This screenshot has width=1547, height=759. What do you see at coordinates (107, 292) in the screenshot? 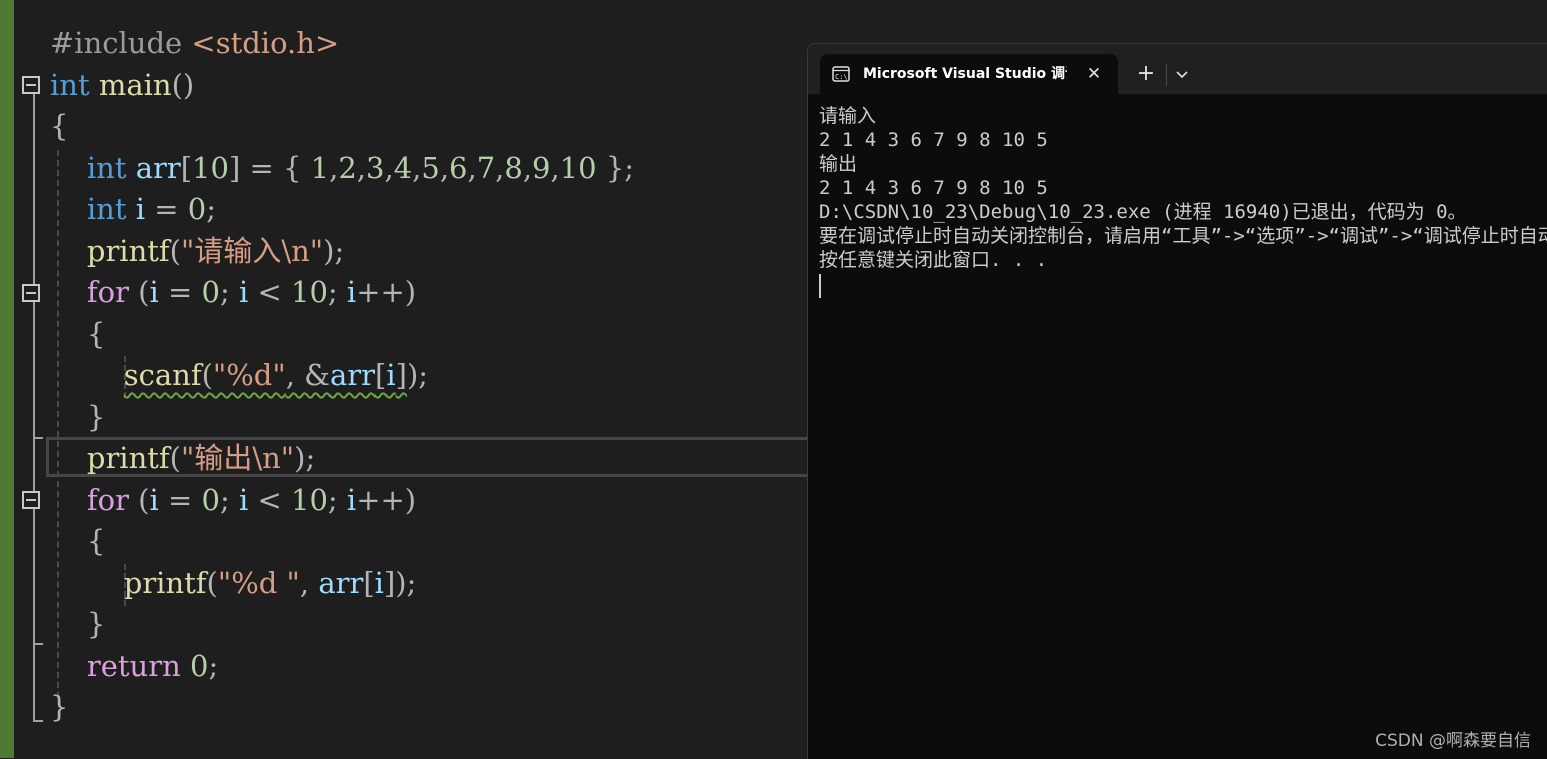
I see `code-token: for` at bounding box center [107, 292].